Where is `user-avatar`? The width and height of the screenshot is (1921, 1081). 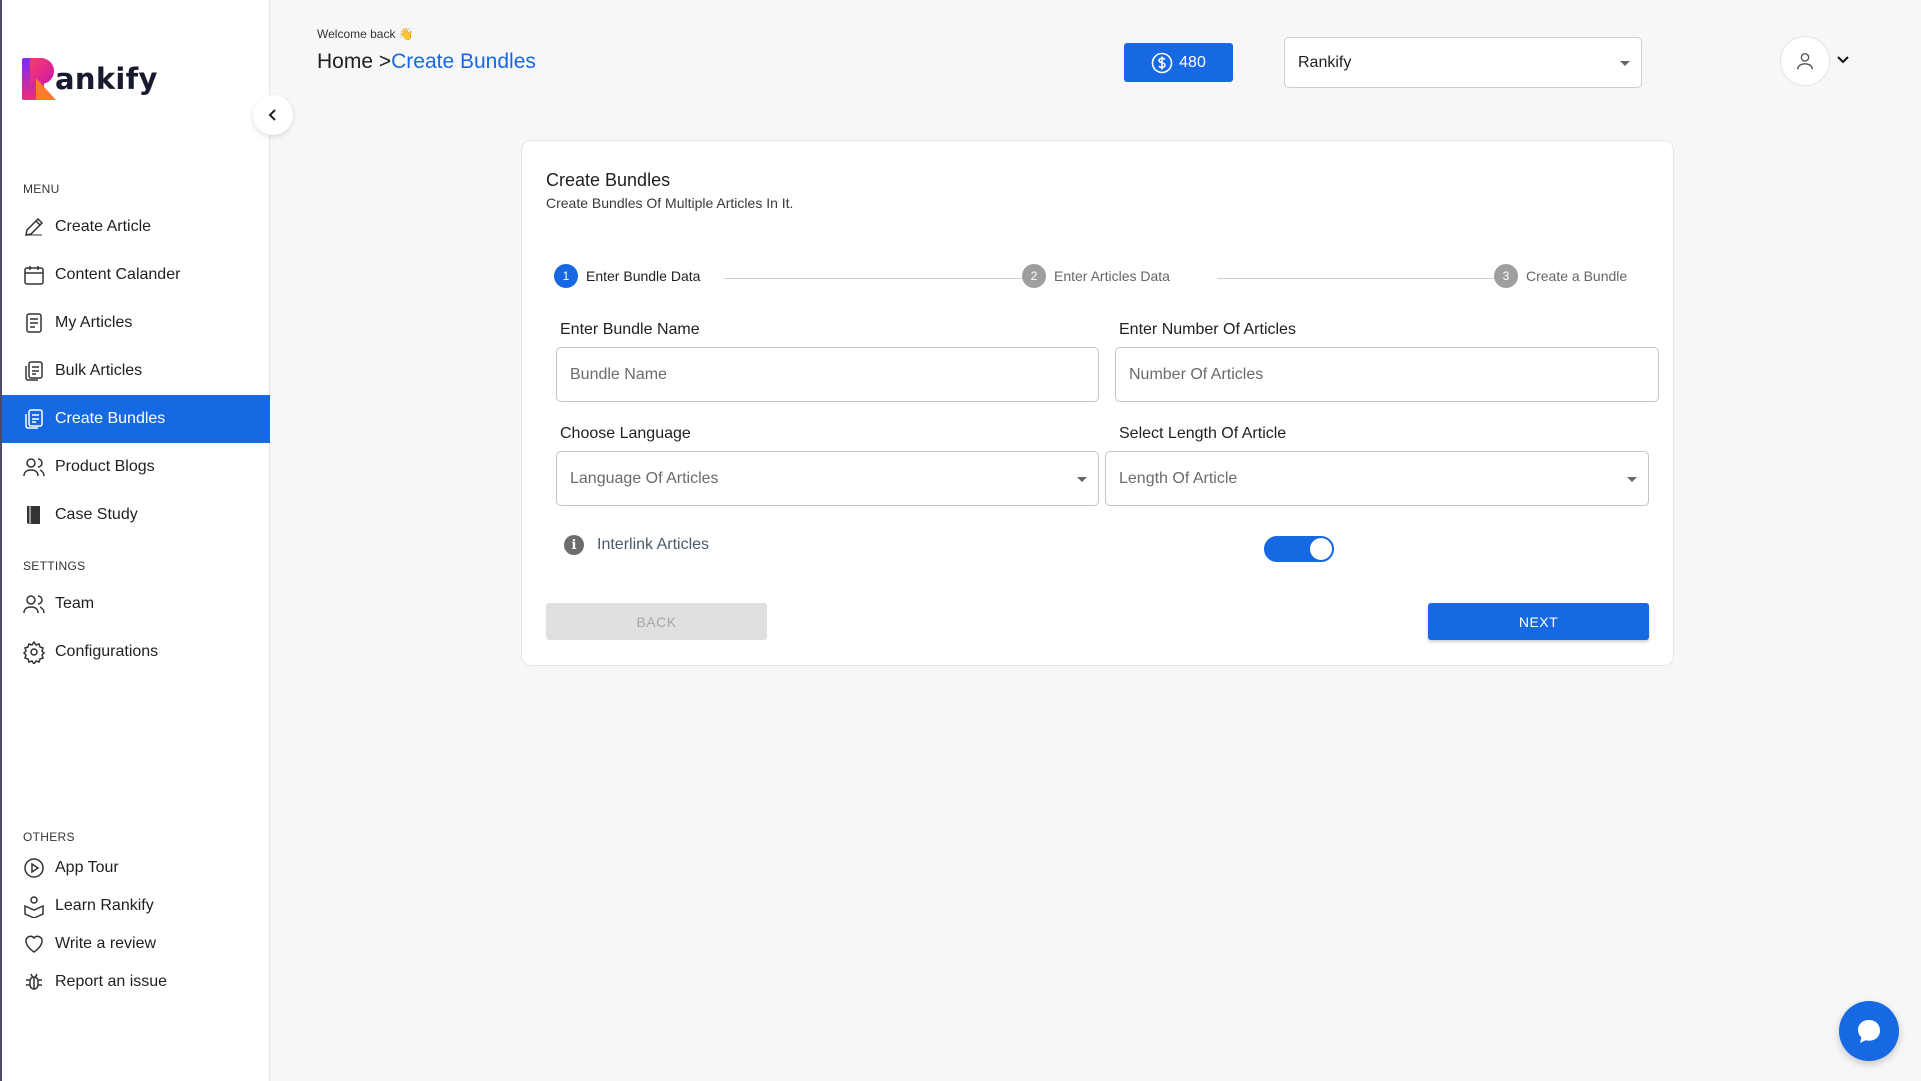
user-avatar is located at coordinates (1805, 61).